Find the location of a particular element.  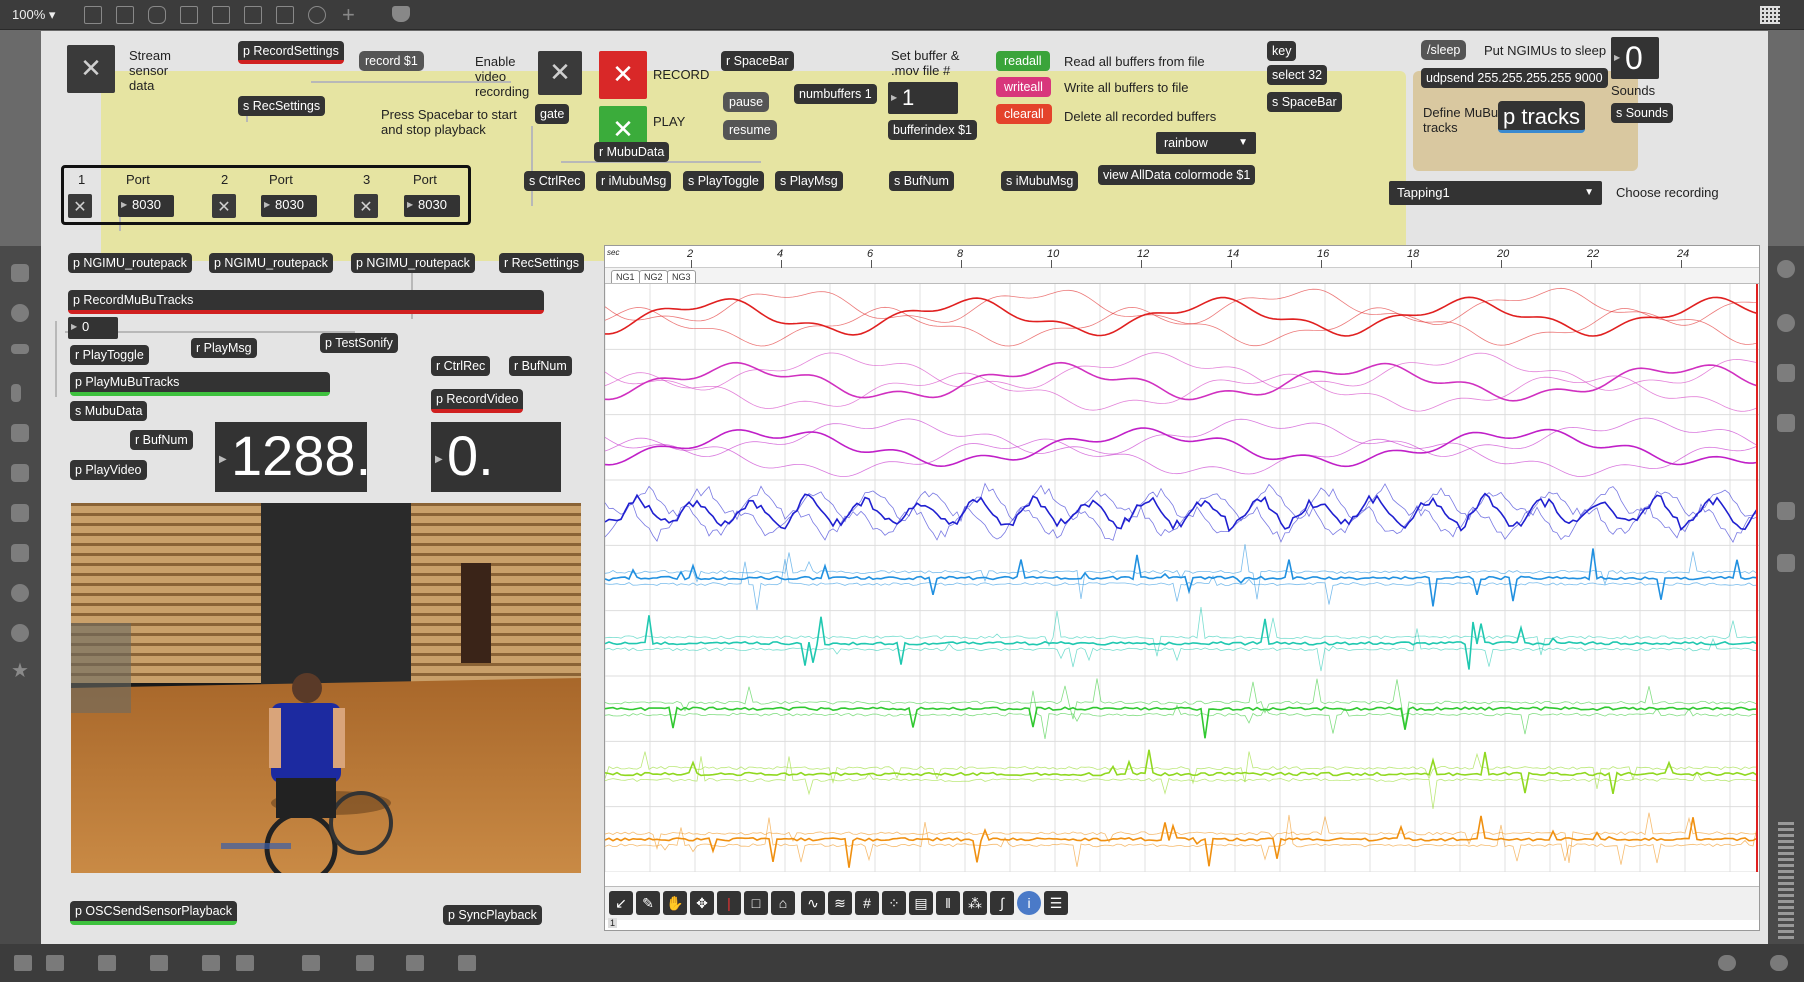

s-recsettings-object: s RecSettings is located at coordinates (282, 106).